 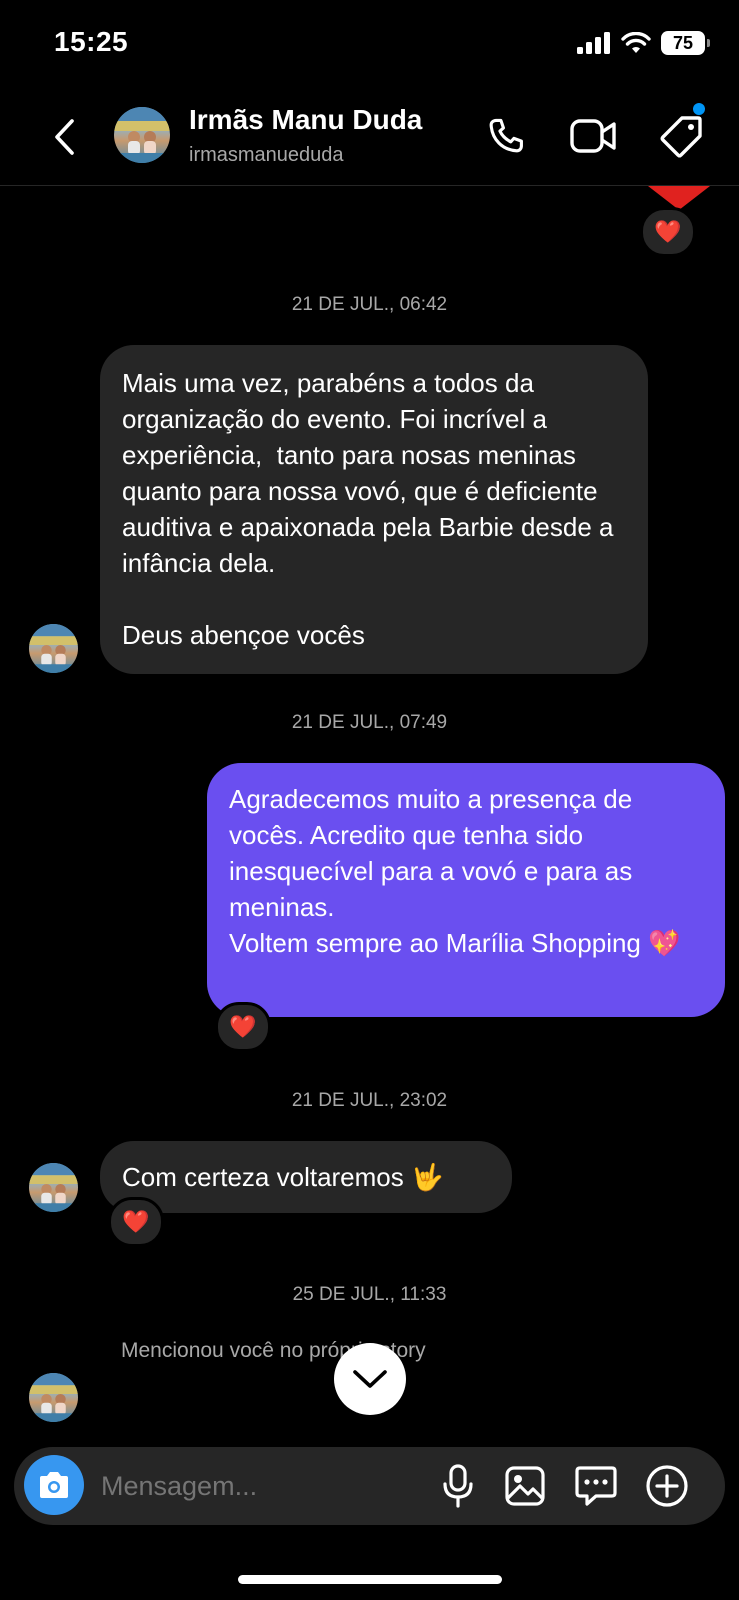 I want to click on add-button, so click(x=667, y=1486).